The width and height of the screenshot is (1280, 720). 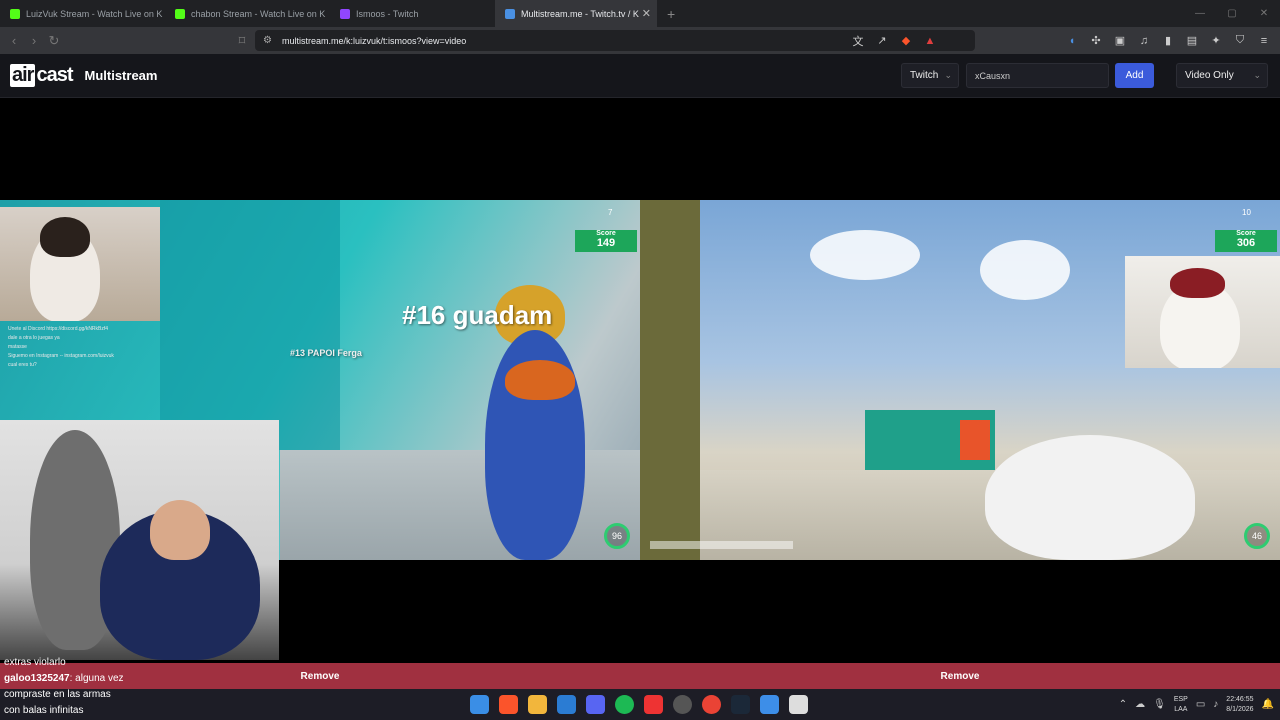 I want to click on bookmark-icon: ⌑, so click(x=242, y=41).